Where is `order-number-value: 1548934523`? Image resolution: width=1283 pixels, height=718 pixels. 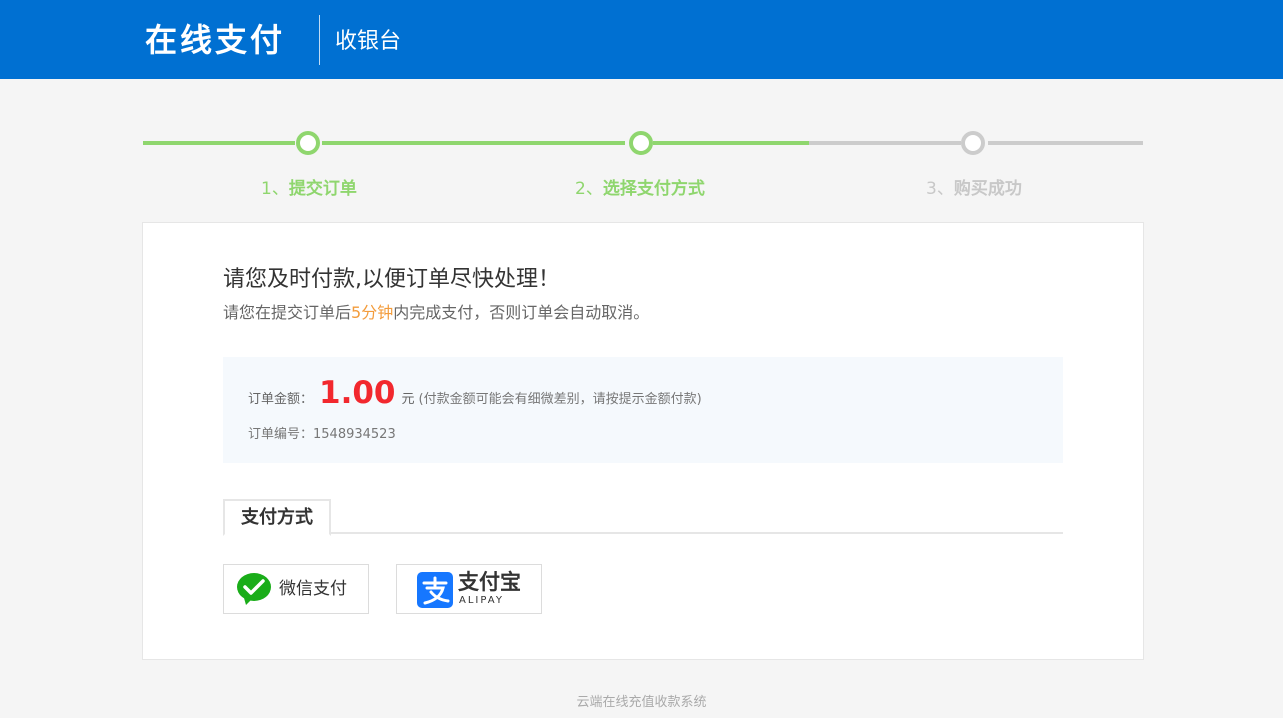 order-number-value: 1548934523 is located at coordinates (354, 434).